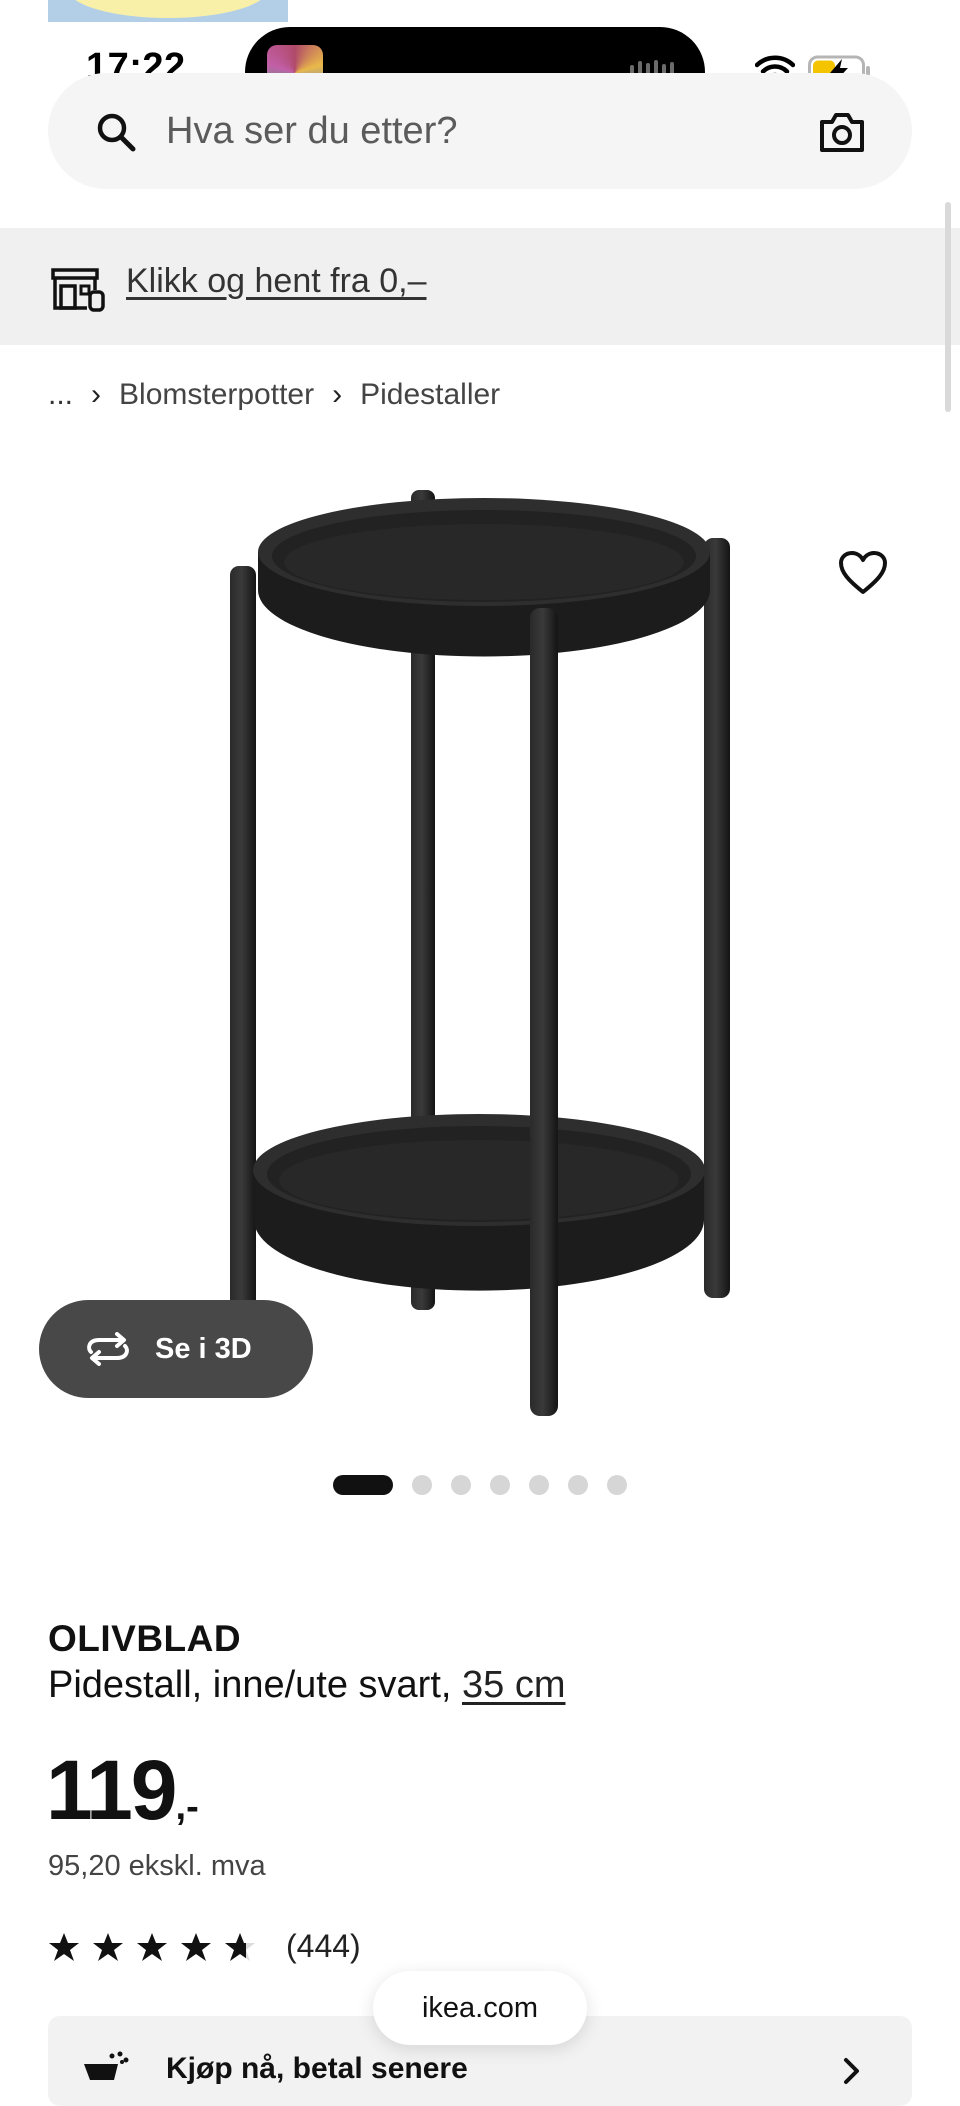 This screenshot has height=2106, width=960. What do you see at coordinates (187, 1807) in the screenshot?
I see `price-suffix: ,-` at bounding box center [187, 1807].